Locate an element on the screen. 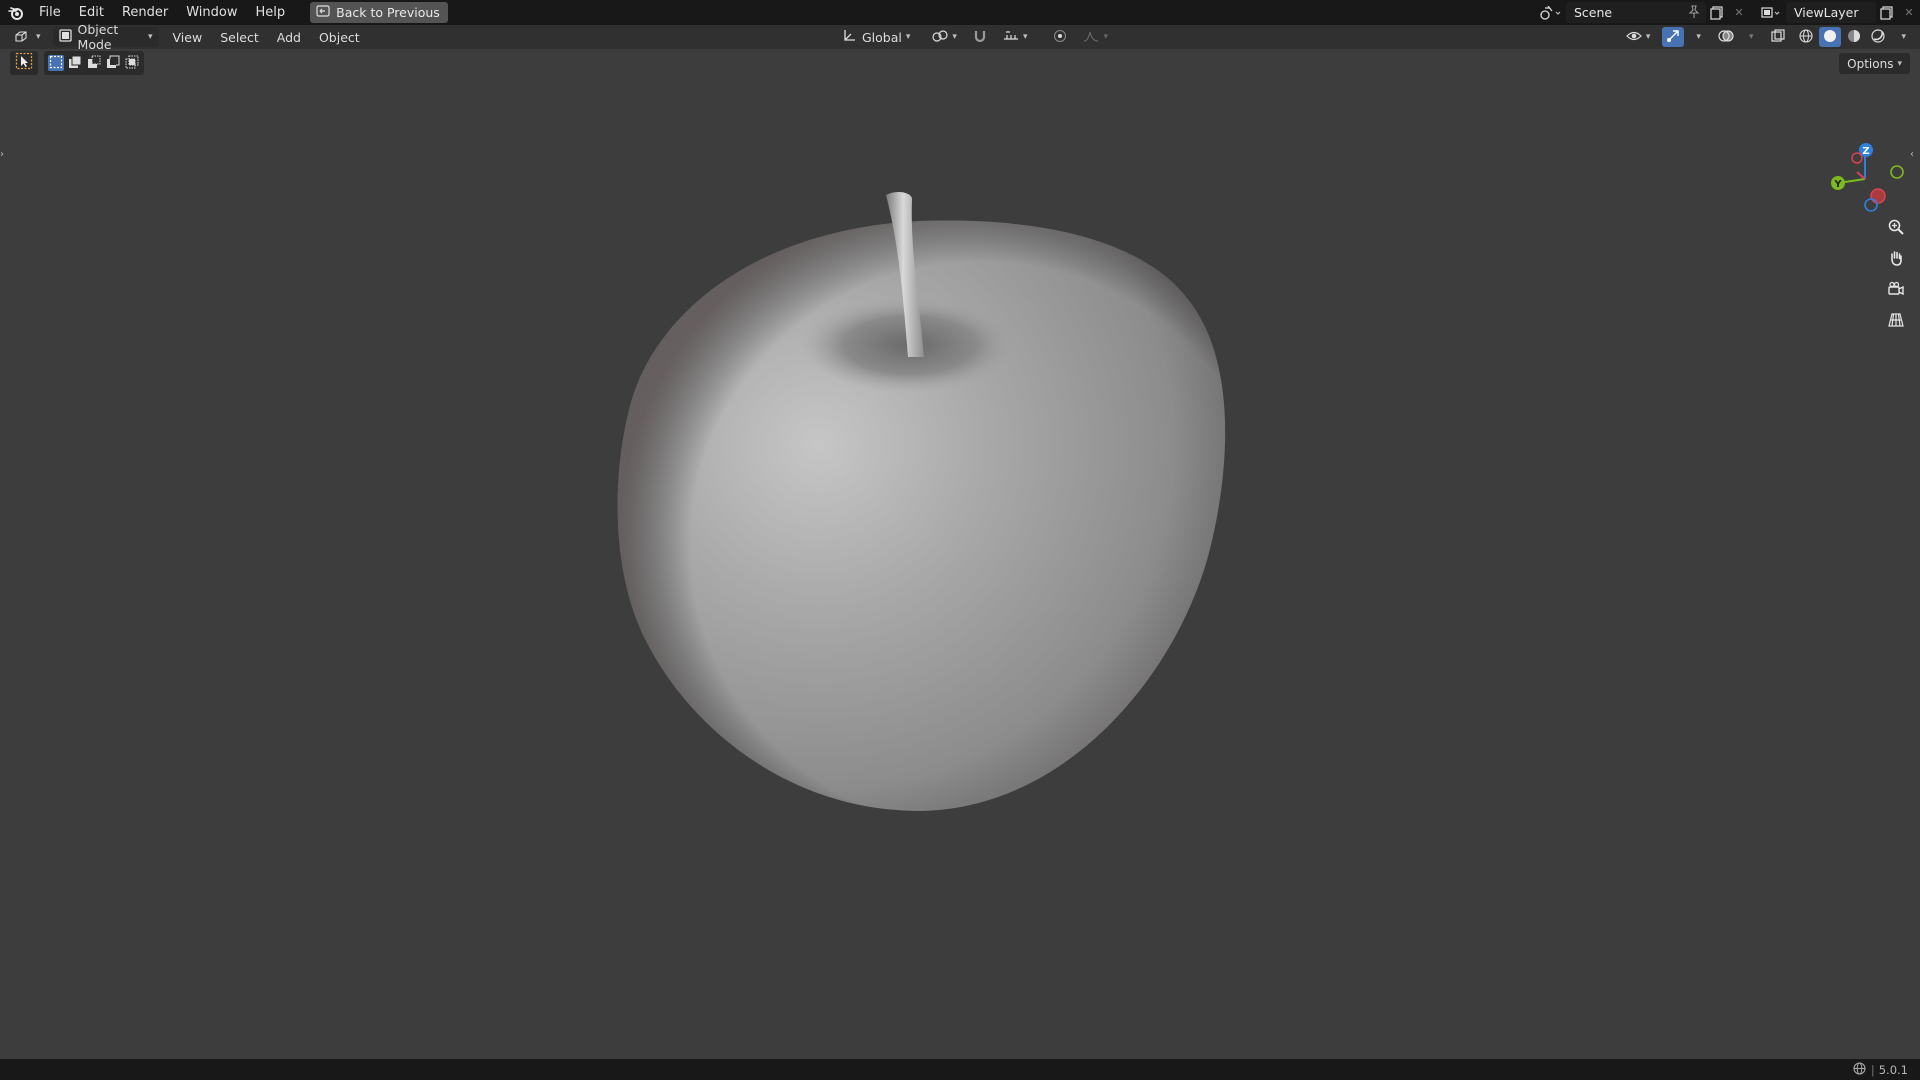 The image size is (1920, 1080). selection-mode-subtract is located at coordinates (94, 63).